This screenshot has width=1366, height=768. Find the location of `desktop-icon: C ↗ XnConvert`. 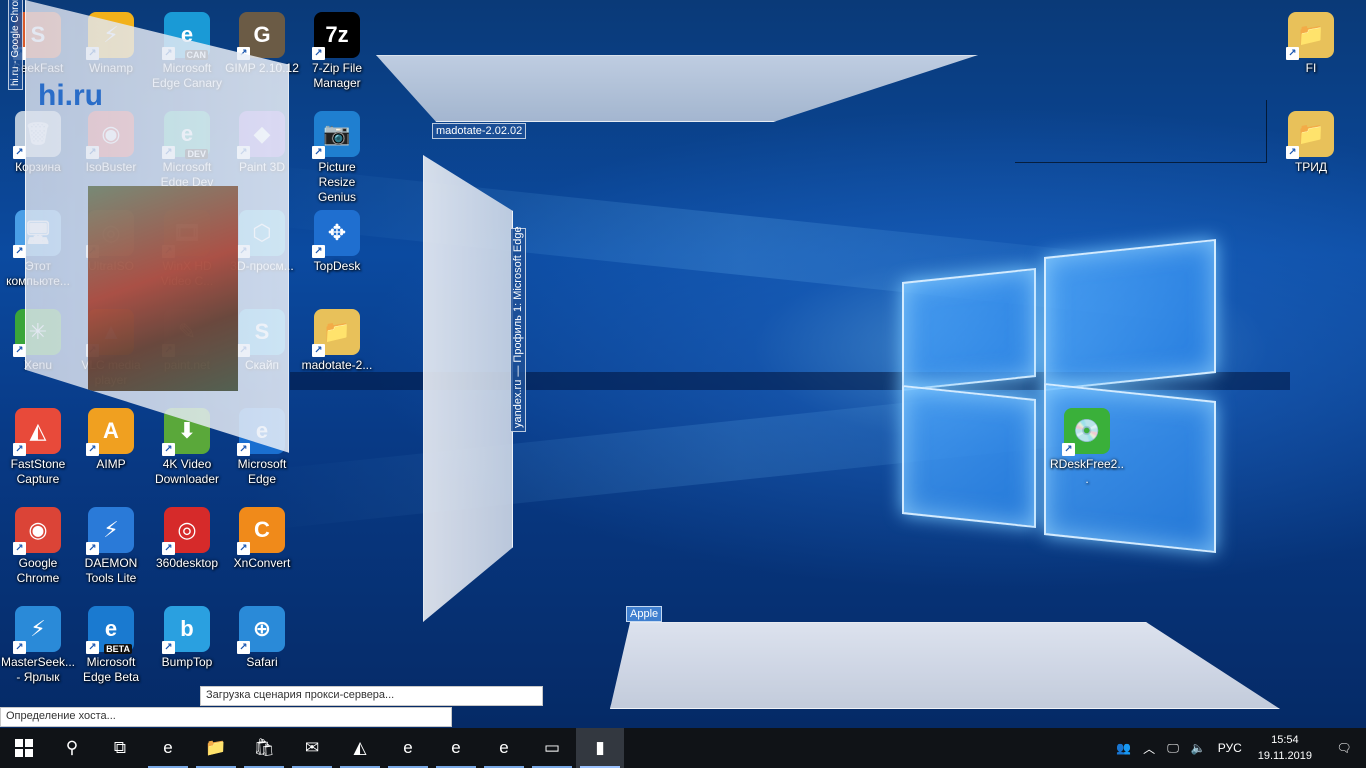

desktop-icon: C ↗ XnConvert is located at coordinates (262, 539).